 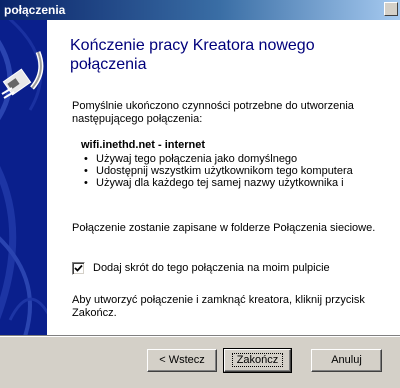 I want to click on finish-button: Zakończ, so click(x=257, y=360).